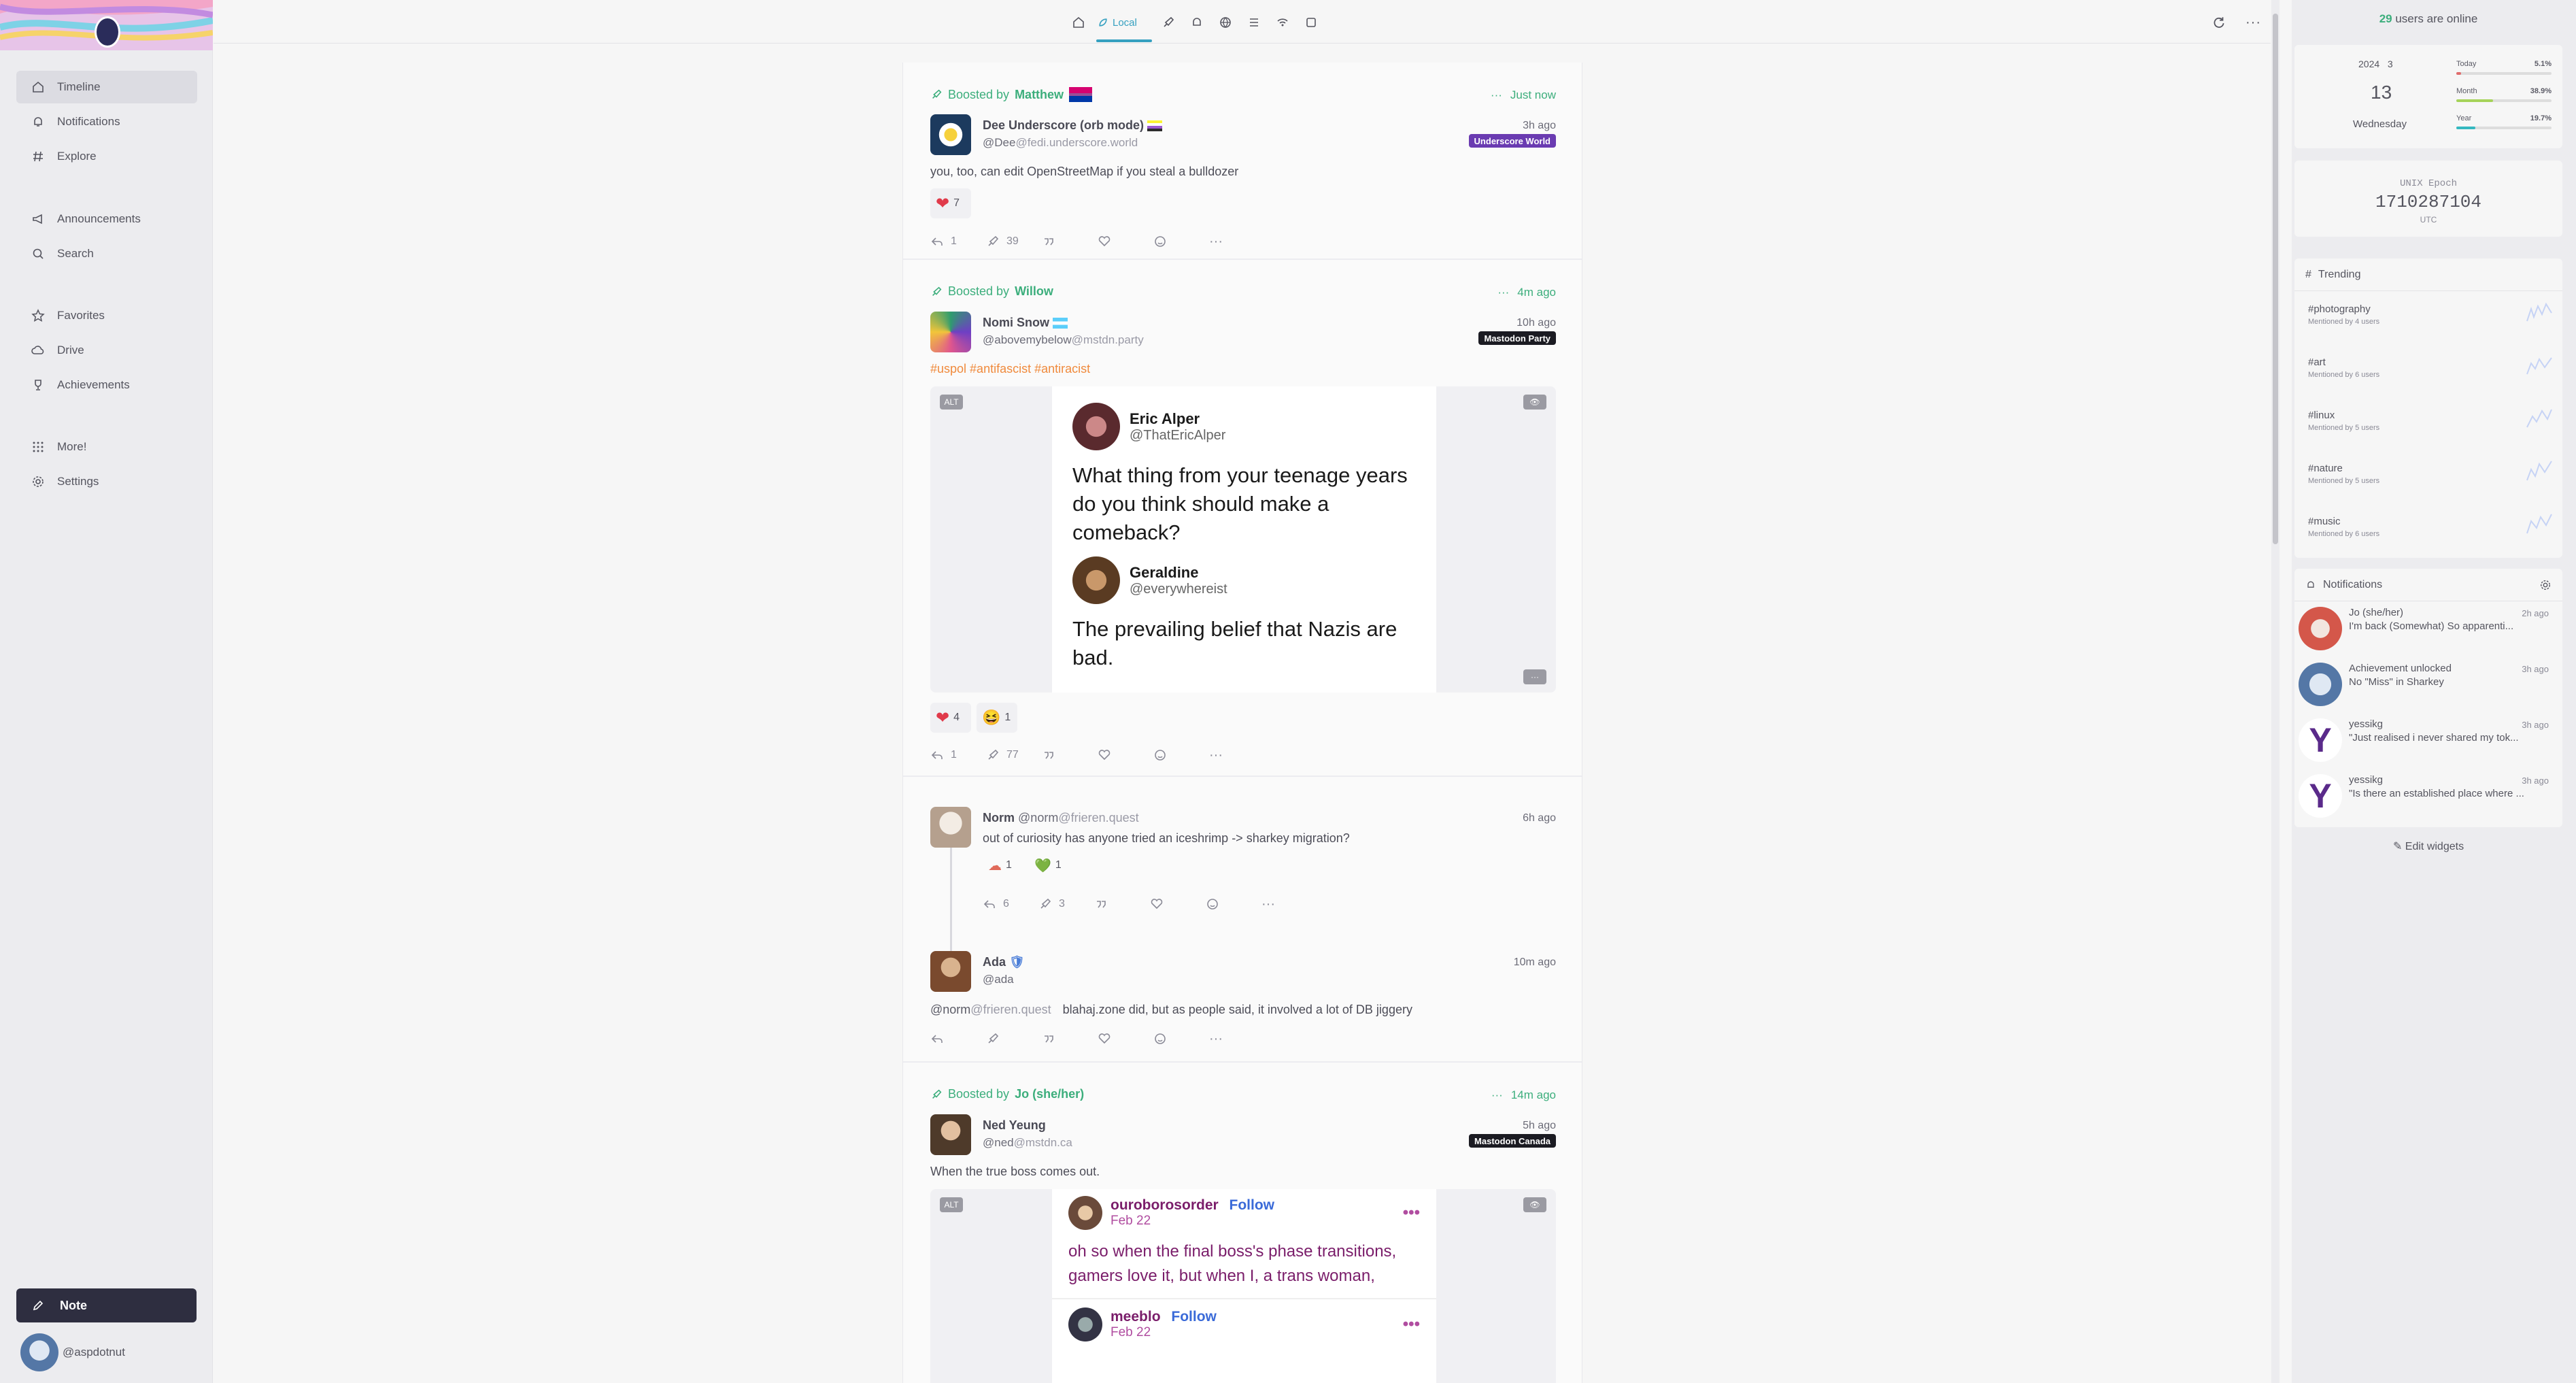 This screenshot has height=1383, width=2576. What do you see at coordinates (106, 350) in the screenshot?
I see `sidebar-item-drive: Drive` at bounding box center [106, 350].